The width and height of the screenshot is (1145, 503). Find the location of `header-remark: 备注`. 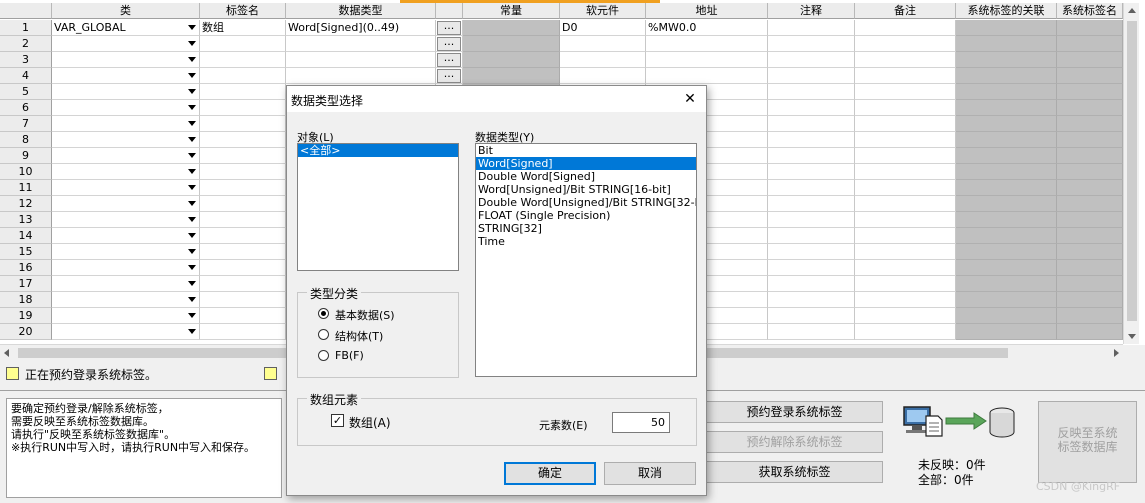

header-remark: 备注 is located at coordinates (905, 11).